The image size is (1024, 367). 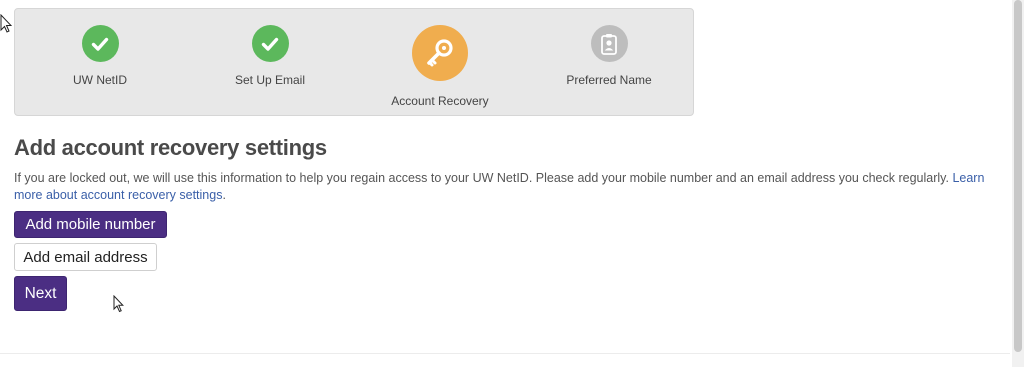 I want to click on vertical-scrollbar, so click(x=1018, y=183).